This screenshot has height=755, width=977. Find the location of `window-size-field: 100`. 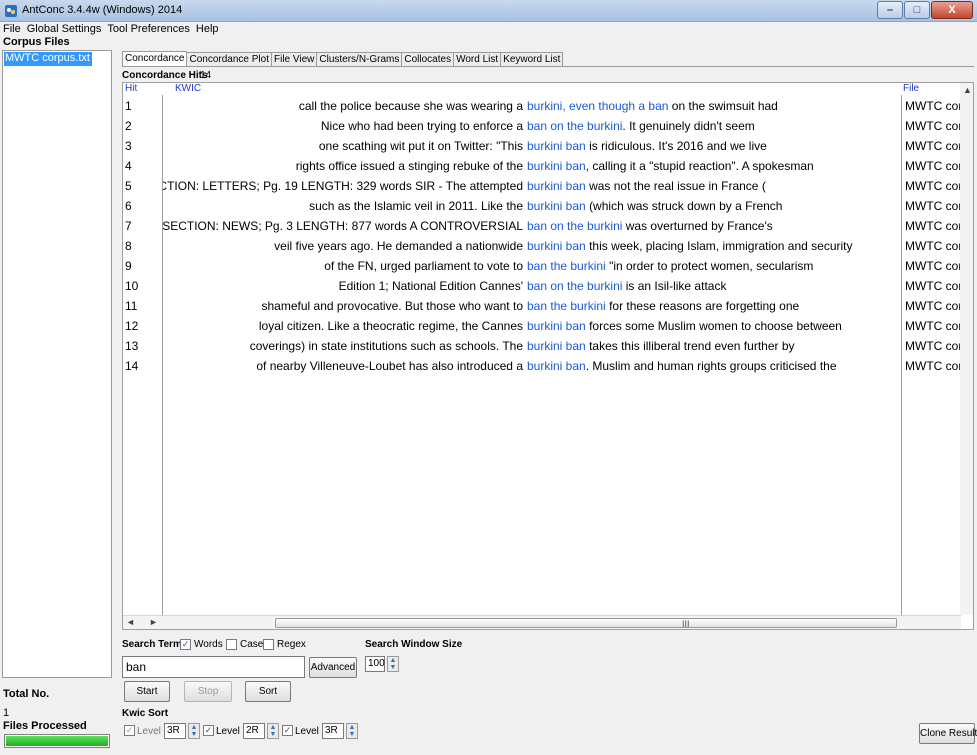

window-size-field: 100 is located at coordinates (375, 664).